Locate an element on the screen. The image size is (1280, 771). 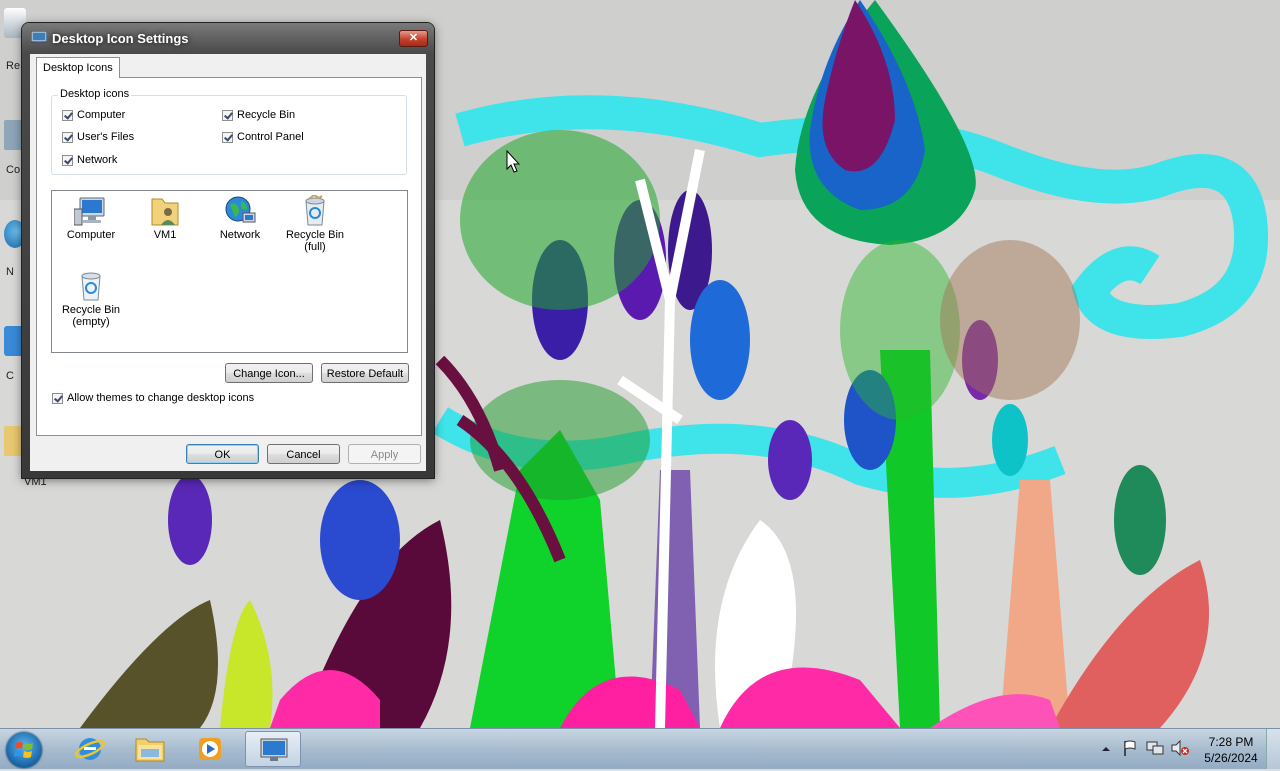
checkbox-computer: Computer is located at coordinates (93, 115).